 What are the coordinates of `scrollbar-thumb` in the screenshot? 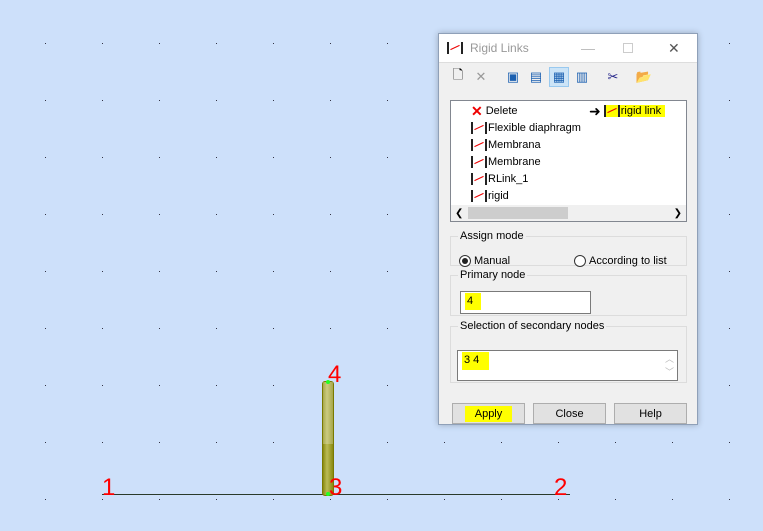 It's located at (518, 213).